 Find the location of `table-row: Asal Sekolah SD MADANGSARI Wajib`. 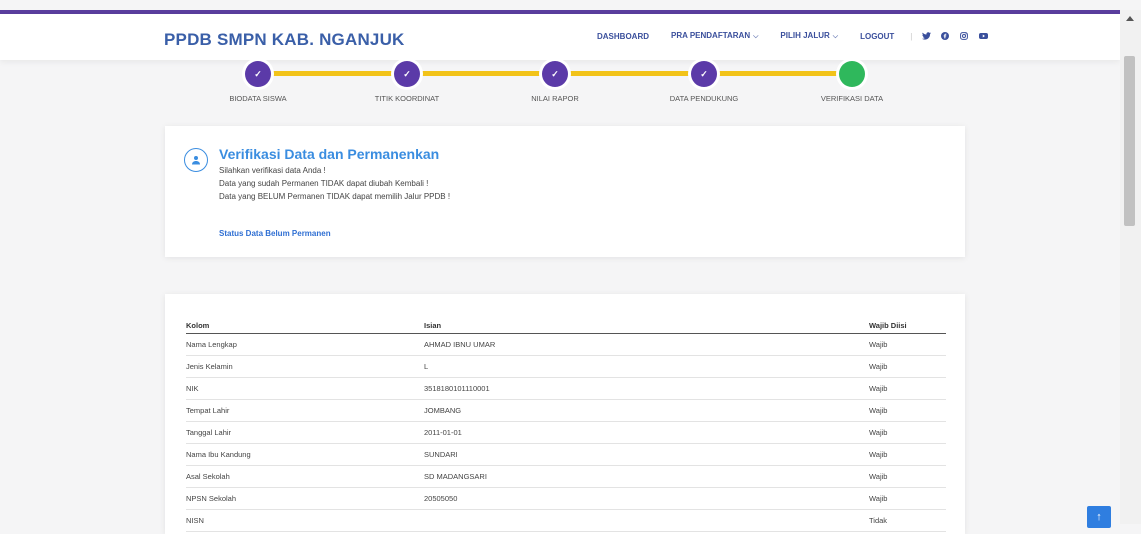

table-row: Asal Sekolah SD MADANGSARI Wajib is located at coordinates (566, 476).